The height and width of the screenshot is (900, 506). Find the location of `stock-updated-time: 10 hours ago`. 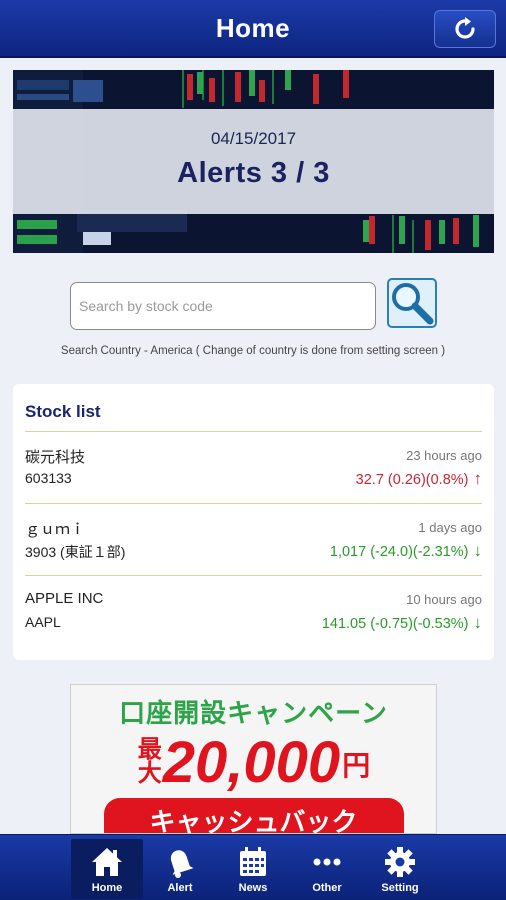

stock-updated-time: 10 hours ago is located at coordinates (444, 599).